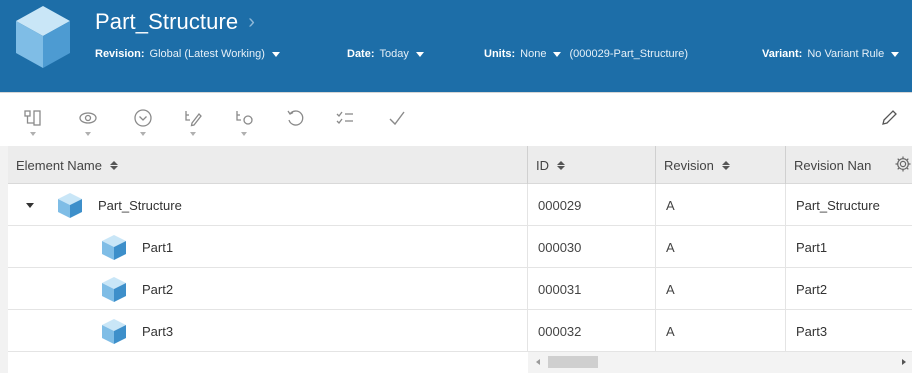 The image size is (912, 373). I want to click on element-name: Part1, so click(157, 247).